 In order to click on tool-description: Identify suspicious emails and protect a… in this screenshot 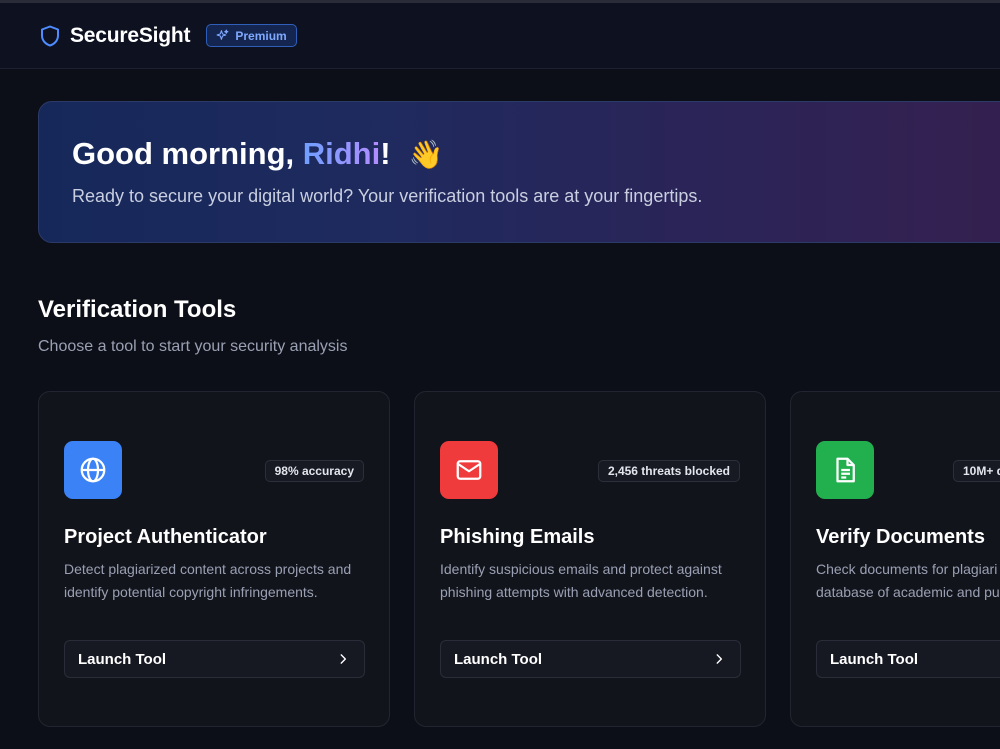, I will do `click(581, 580)`.